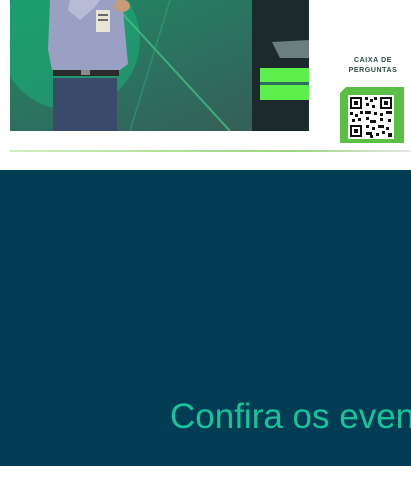 The image size is (411, 496). What do you see at coordinates (280, 65) in the screenshot?
I see `stage-panel` at bounding box center [280, 65].